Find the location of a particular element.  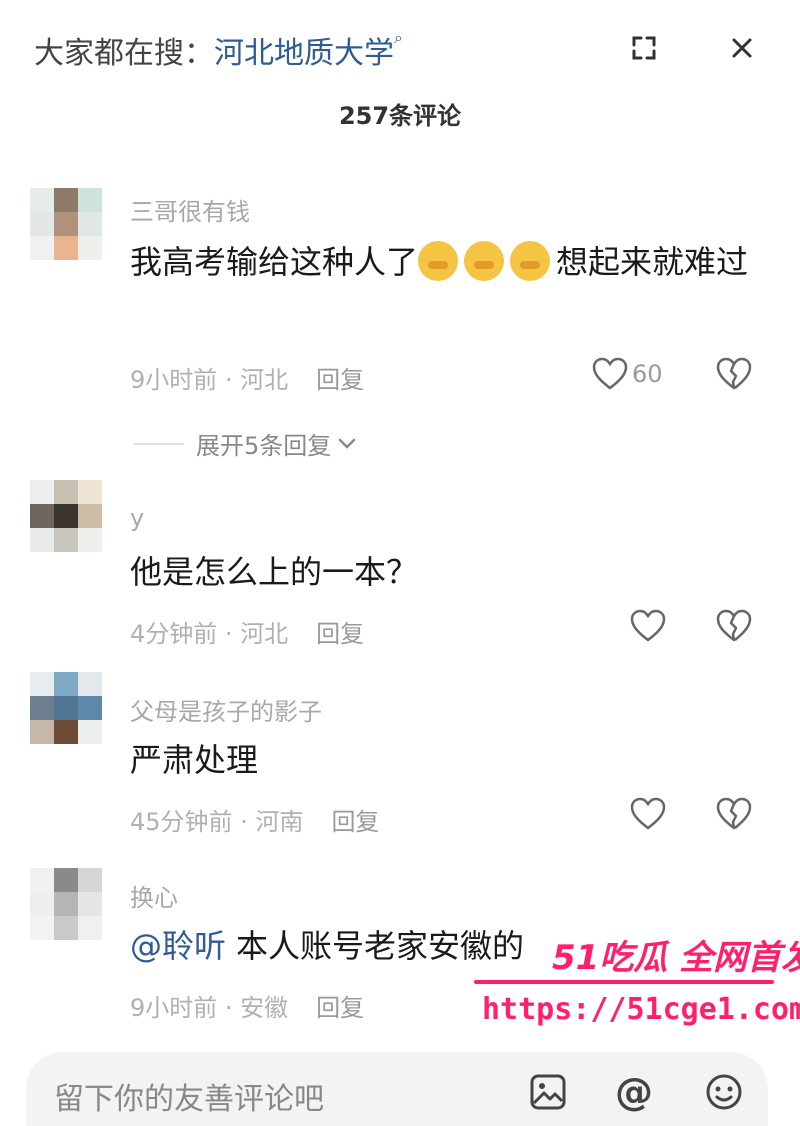

comment-meta: 9小时前 · 安徽 回复 is located at coordinates (247, 1005).